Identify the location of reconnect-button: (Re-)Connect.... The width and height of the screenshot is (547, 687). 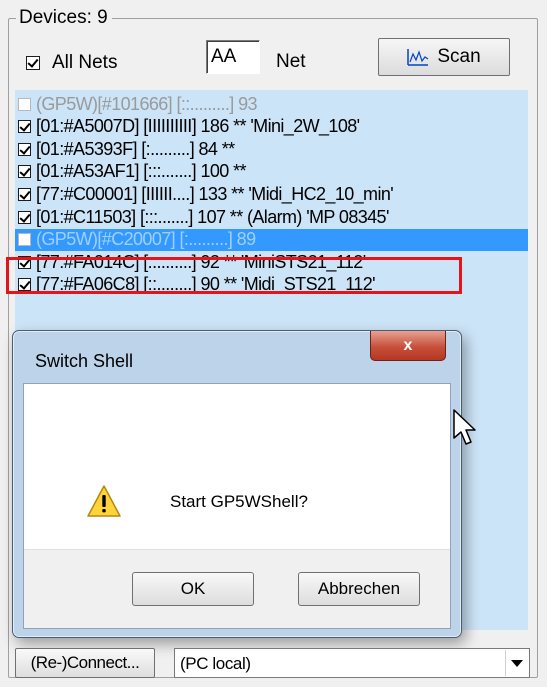
(85, 663).